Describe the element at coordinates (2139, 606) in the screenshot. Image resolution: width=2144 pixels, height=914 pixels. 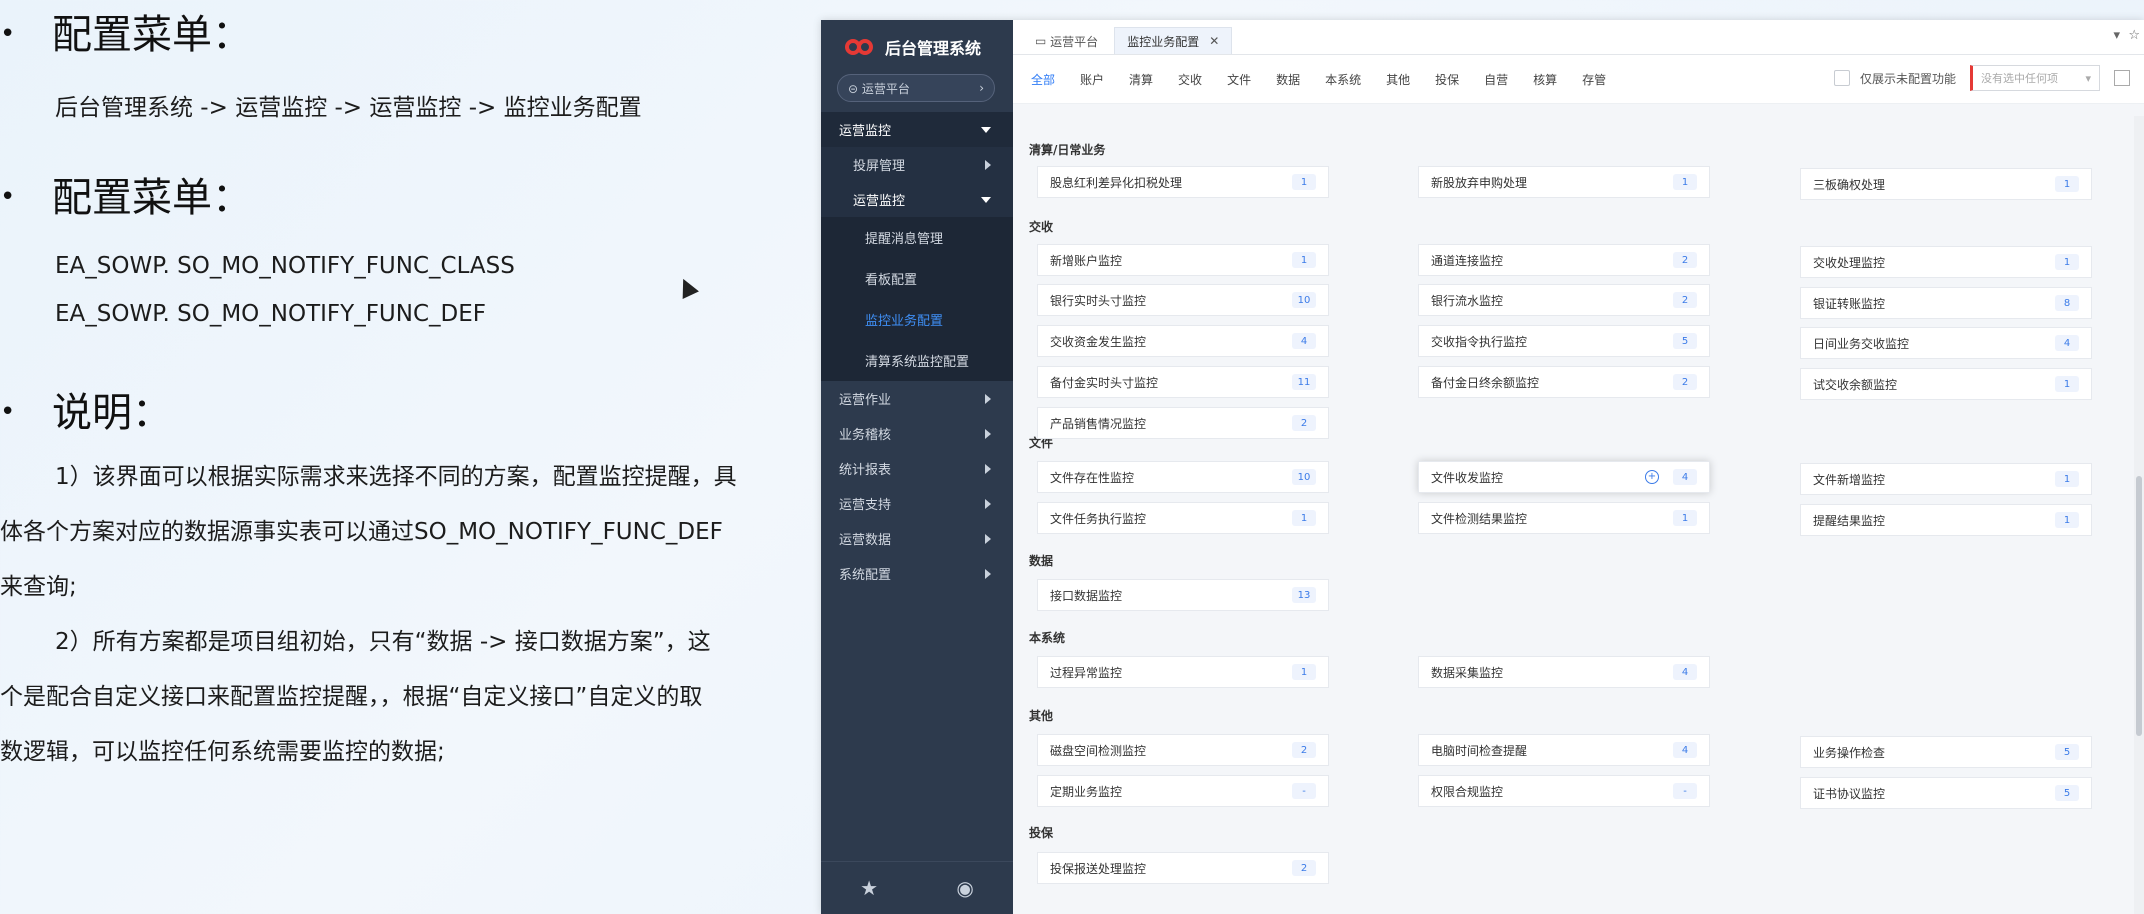
I see `scrollbar-thumb` at that location.